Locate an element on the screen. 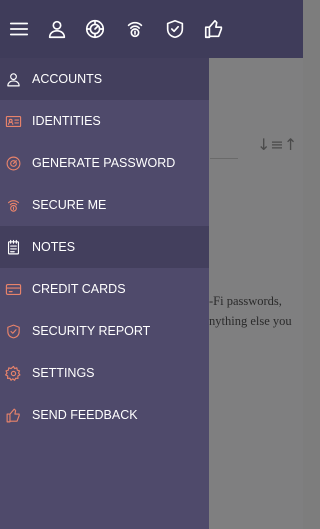 The height and width of the screenshot is (529, 320). notes-empty-text-line-2: nything else you is located at coordinates (250, 321).